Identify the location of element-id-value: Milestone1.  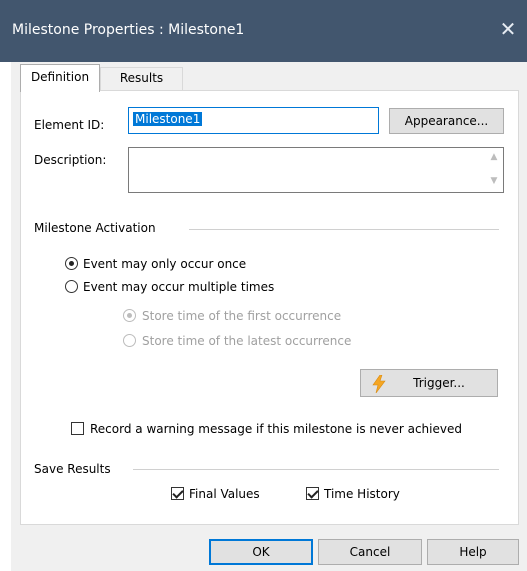
(168, 119).